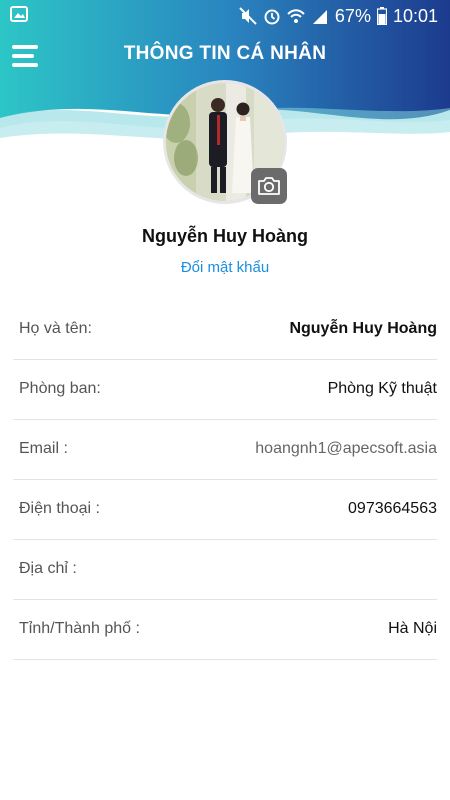  Describe the element at coordinates (319, 17) in the screenshot. I see `signal-icon` at that location.